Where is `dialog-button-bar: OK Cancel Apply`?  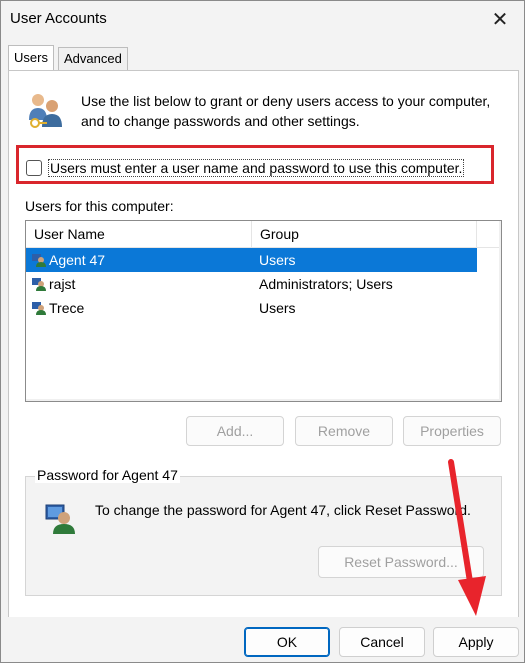
dialog-button-bar: OK Cancel Apply is located at coordinates (262, 639).